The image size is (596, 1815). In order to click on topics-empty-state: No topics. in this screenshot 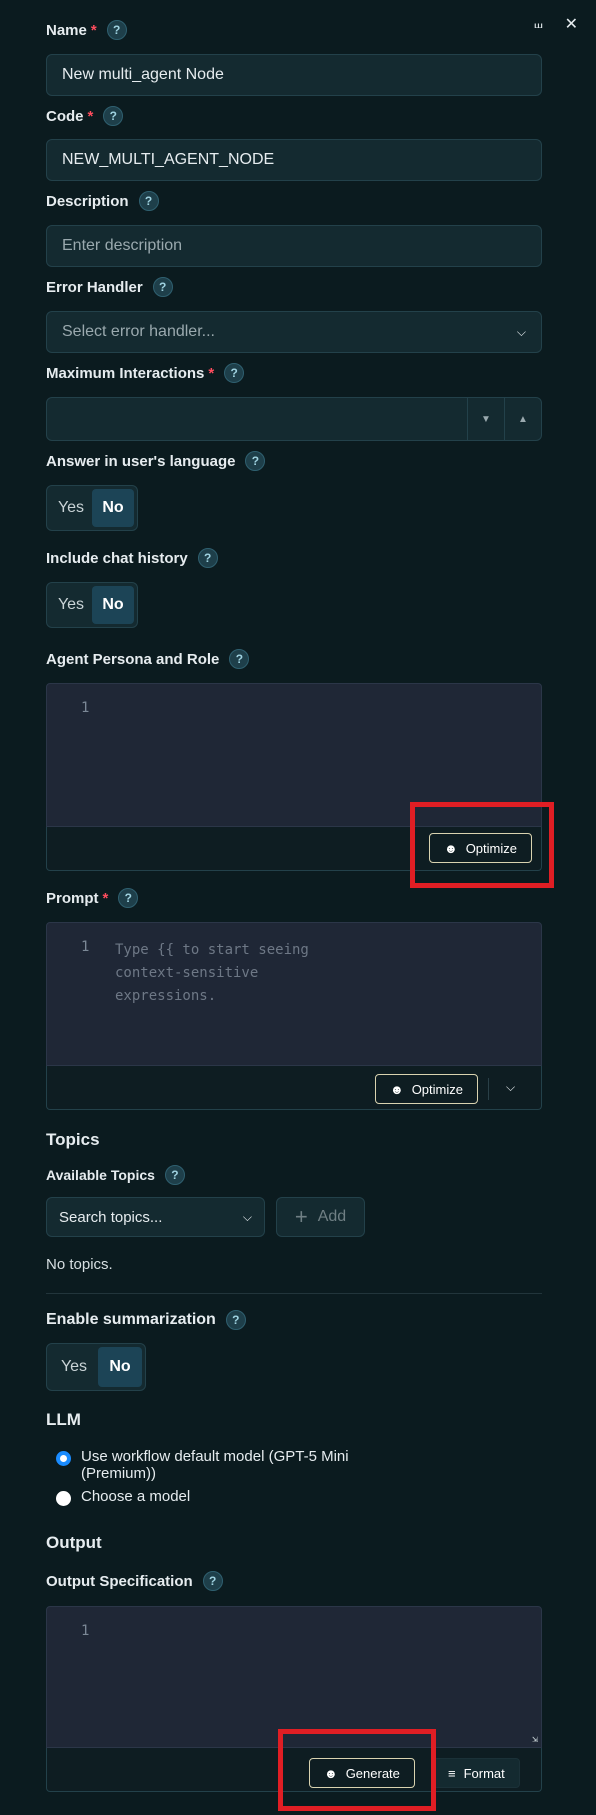, I will do `click(79, 1264)`.